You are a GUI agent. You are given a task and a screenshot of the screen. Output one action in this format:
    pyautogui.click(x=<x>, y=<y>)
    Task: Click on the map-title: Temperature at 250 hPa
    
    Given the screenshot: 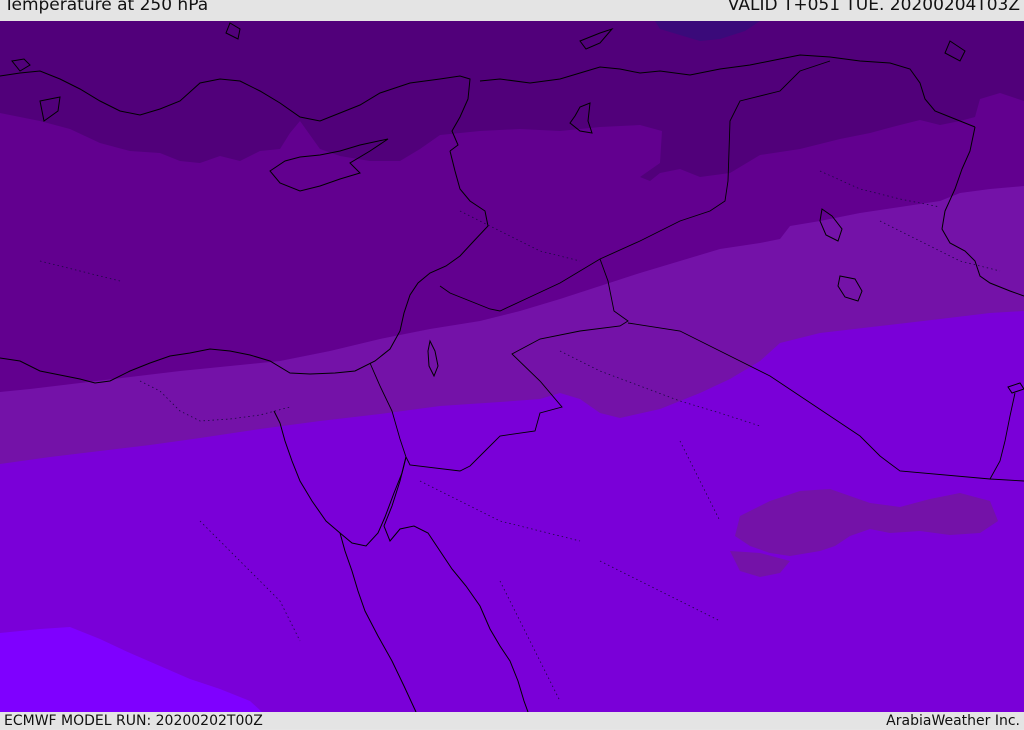 What is the action you would take?
    pyautogui.click(x=106, y=7)
    